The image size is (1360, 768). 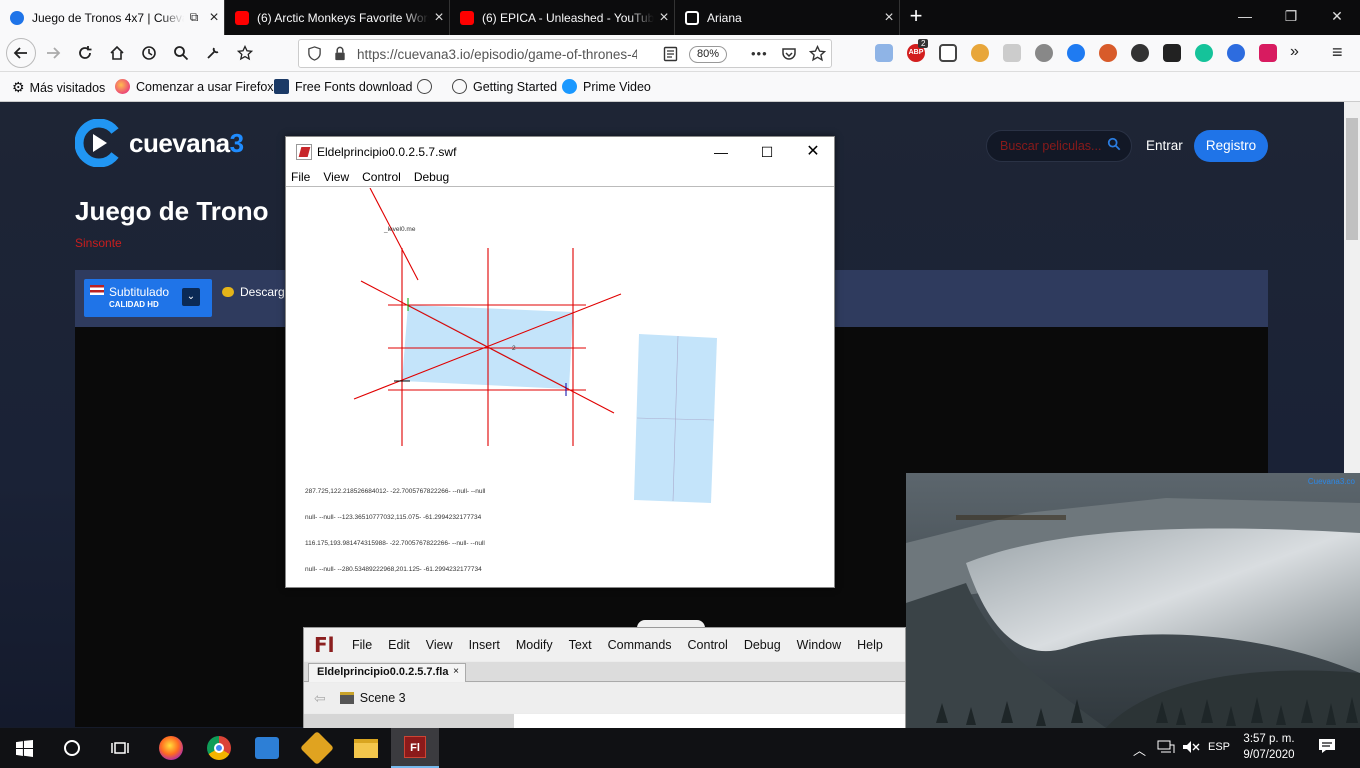 What do you see at coordinates (219, 748) in the screenshot?
I see `taskbar-chrome` at bounding box center [219, 748].